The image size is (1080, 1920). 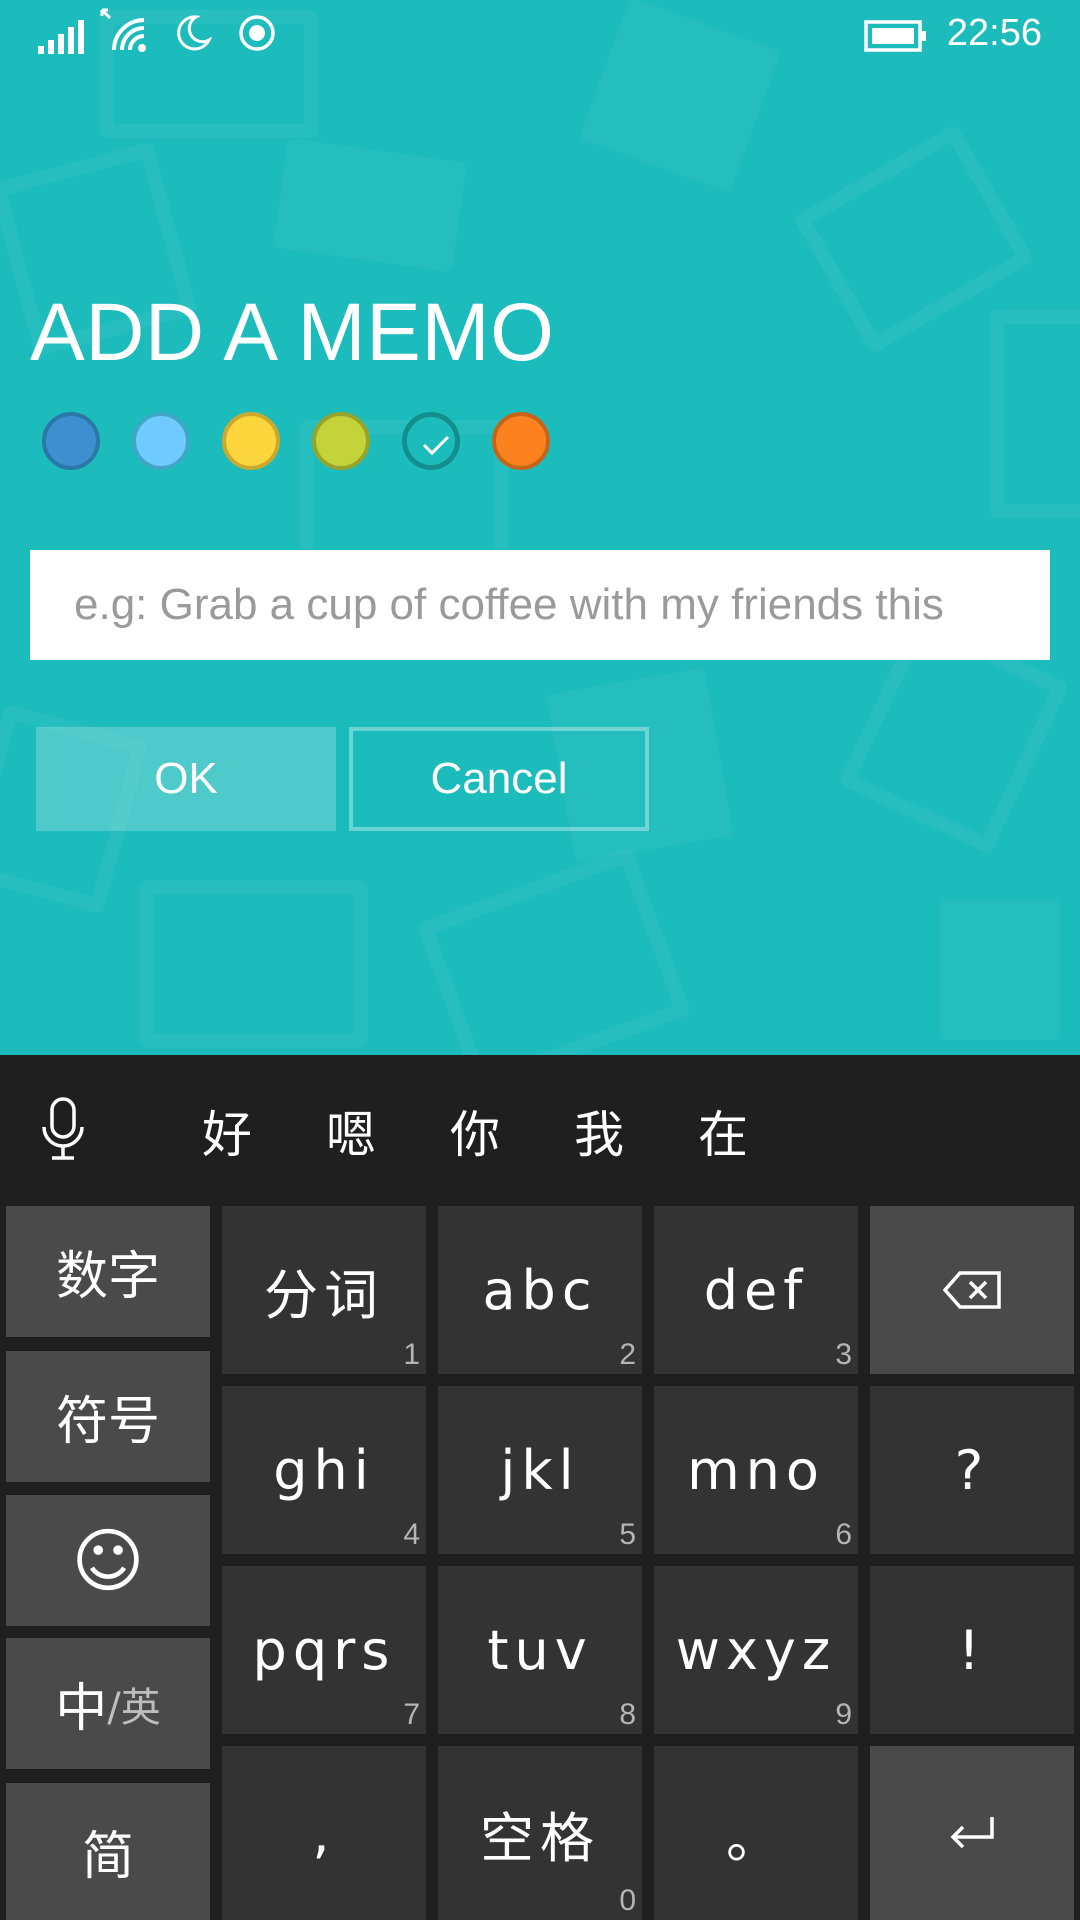 I want to click on backspace-icon, so click(x=971, y=1290).